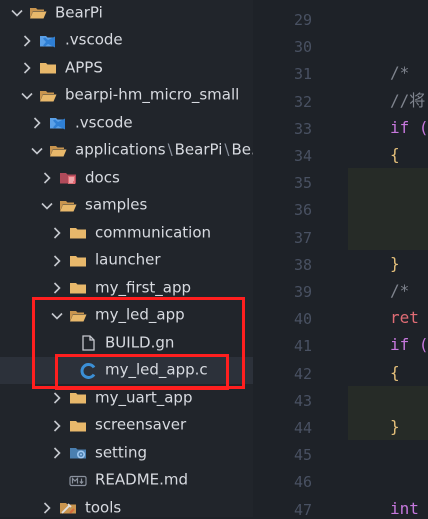 This screenshot has height=519, width=428. What do you see at coordinates (302, 455) in the screenshot?
I see `line-number: 45` at bounding box center [302, 455].